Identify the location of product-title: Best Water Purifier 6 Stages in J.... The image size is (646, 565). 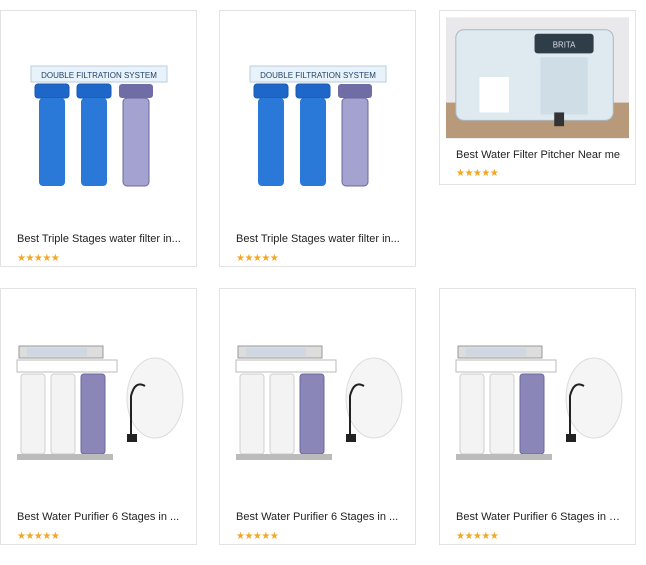
(538, 517).